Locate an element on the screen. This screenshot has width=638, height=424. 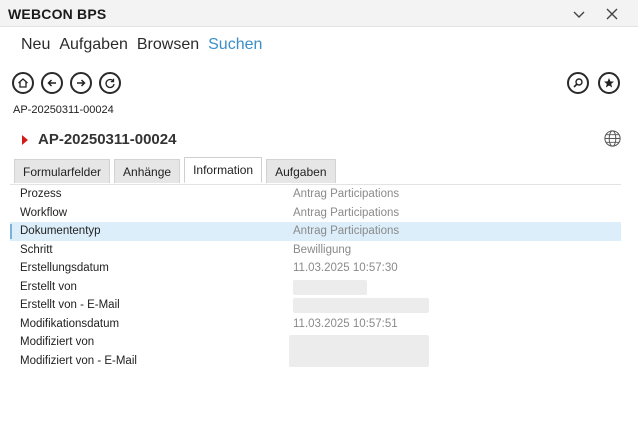
tab-anhaenge: Anhänge is located at coordinates (147, 171).